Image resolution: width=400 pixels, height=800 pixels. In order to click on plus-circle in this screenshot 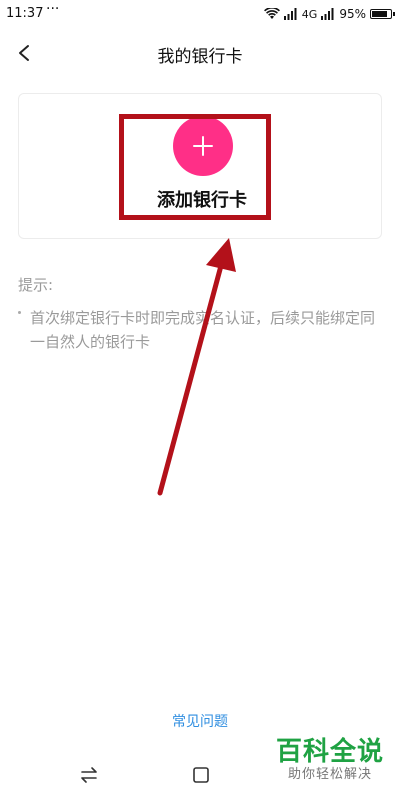, I will do `click(203, 146)`.